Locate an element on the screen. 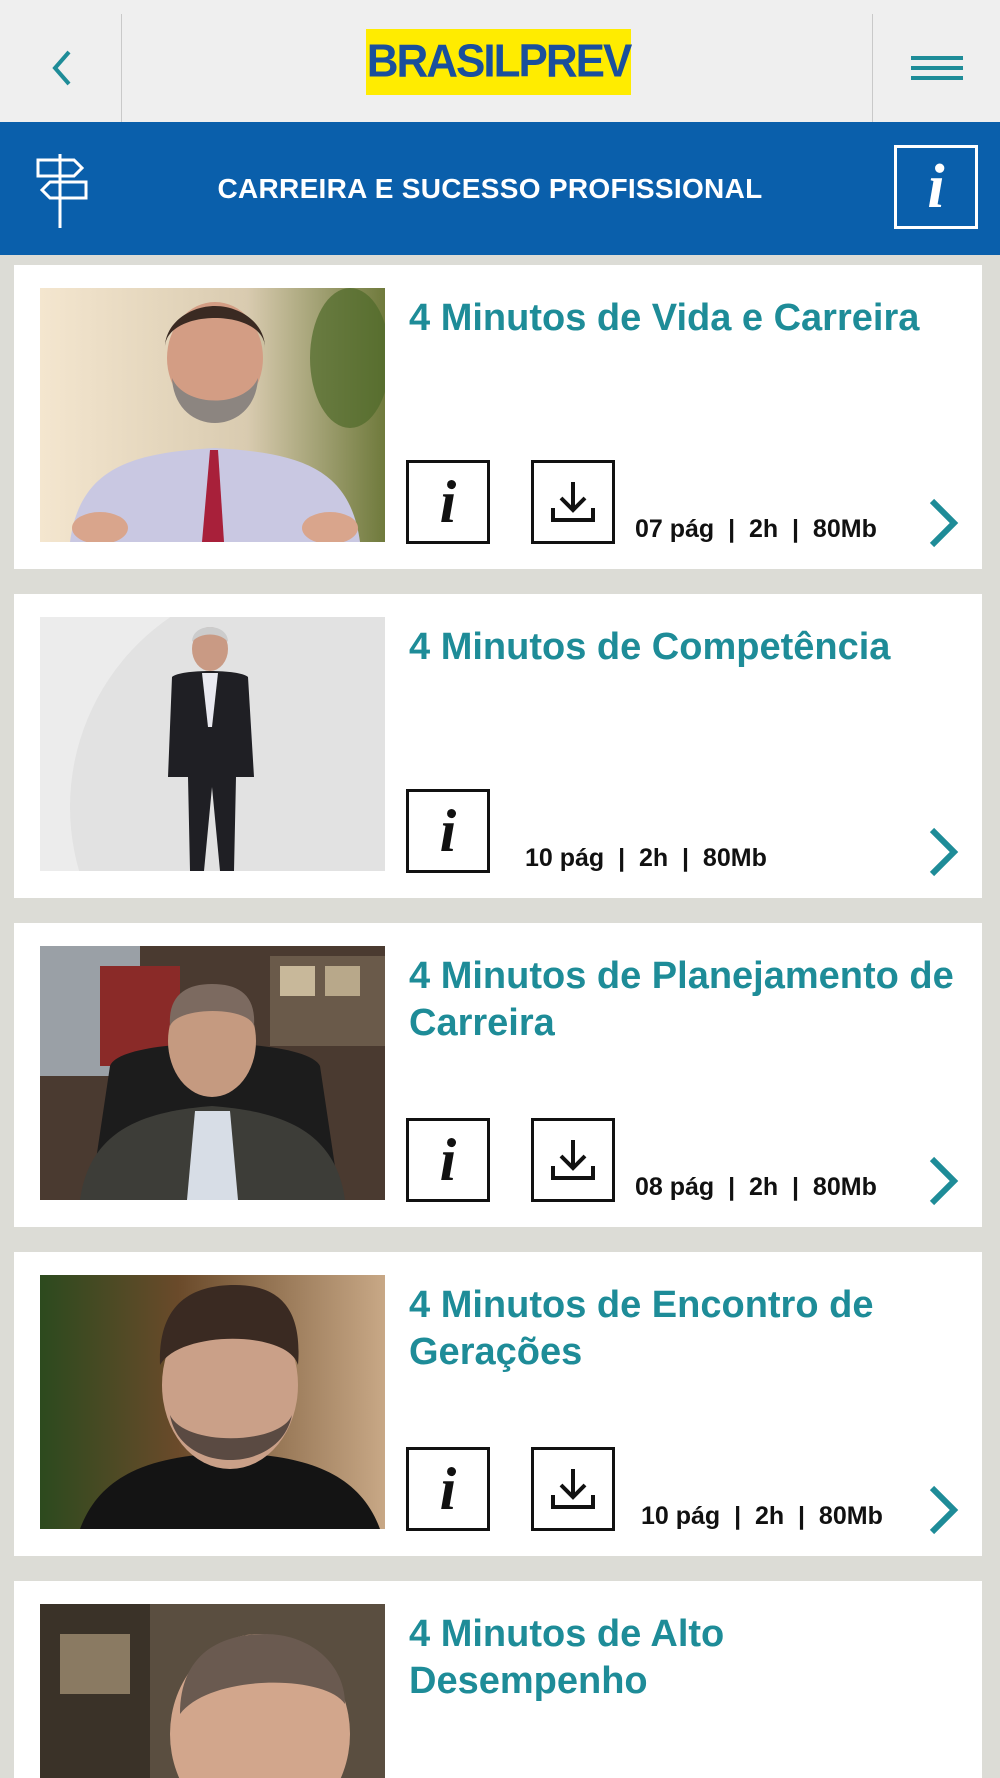 This screenshot has width=1000, height=1778. brasilprev-logo: BRASILPREV is located at coordinates (499, 62).